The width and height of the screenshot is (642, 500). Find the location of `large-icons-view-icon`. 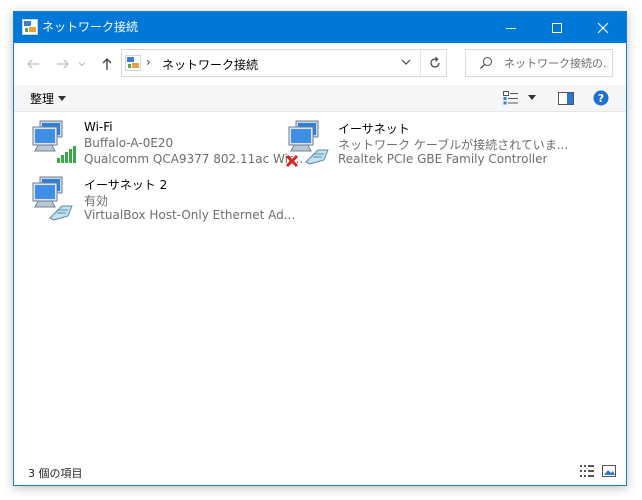

large-icons-view-icon is located at coordinates (609, 471).